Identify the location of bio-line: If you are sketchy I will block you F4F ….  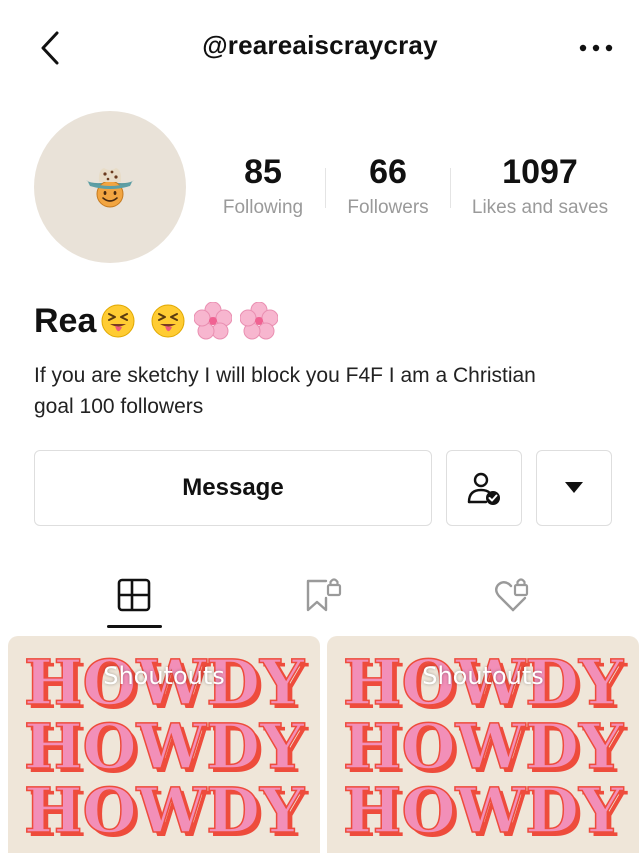
(285, 375).